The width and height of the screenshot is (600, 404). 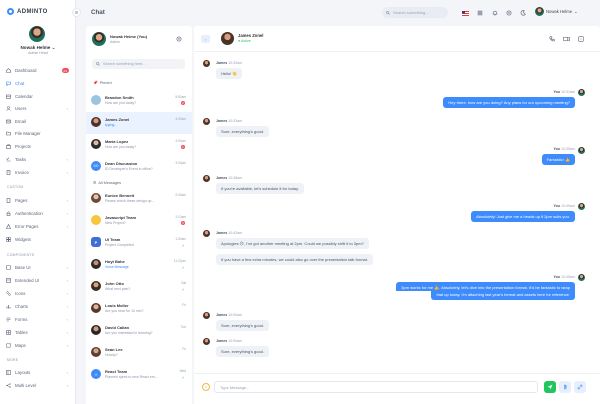 What do you see at coordinates (8, 213) in the screenshot?
I see `lock-icon` at bounding box center [8, 213].